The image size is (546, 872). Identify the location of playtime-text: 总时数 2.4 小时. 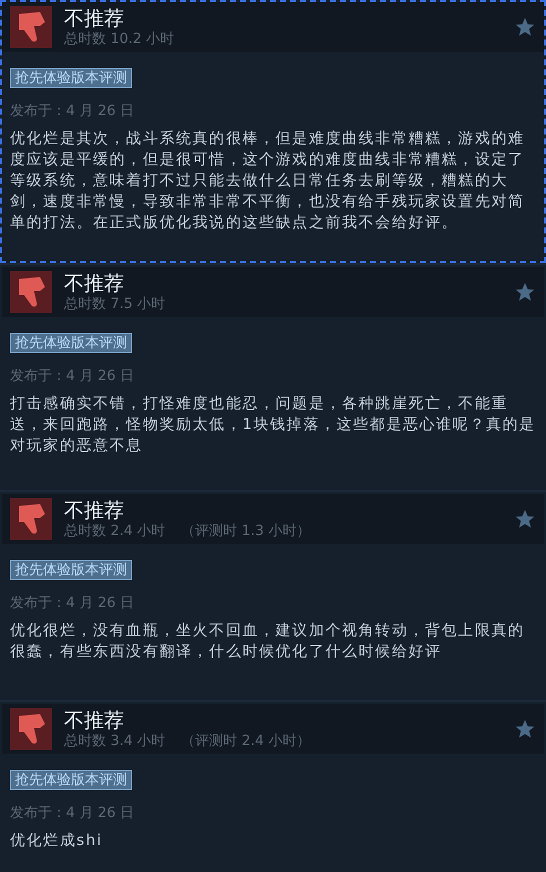
(115, 531).